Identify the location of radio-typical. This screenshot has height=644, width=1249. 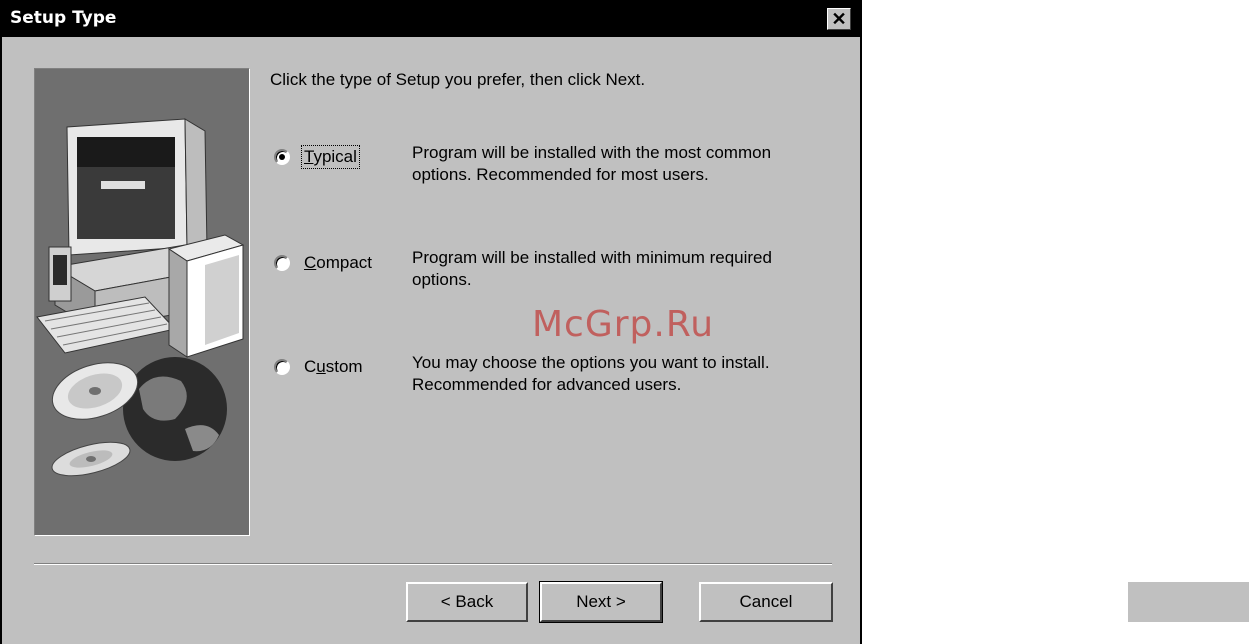
(282, 157).